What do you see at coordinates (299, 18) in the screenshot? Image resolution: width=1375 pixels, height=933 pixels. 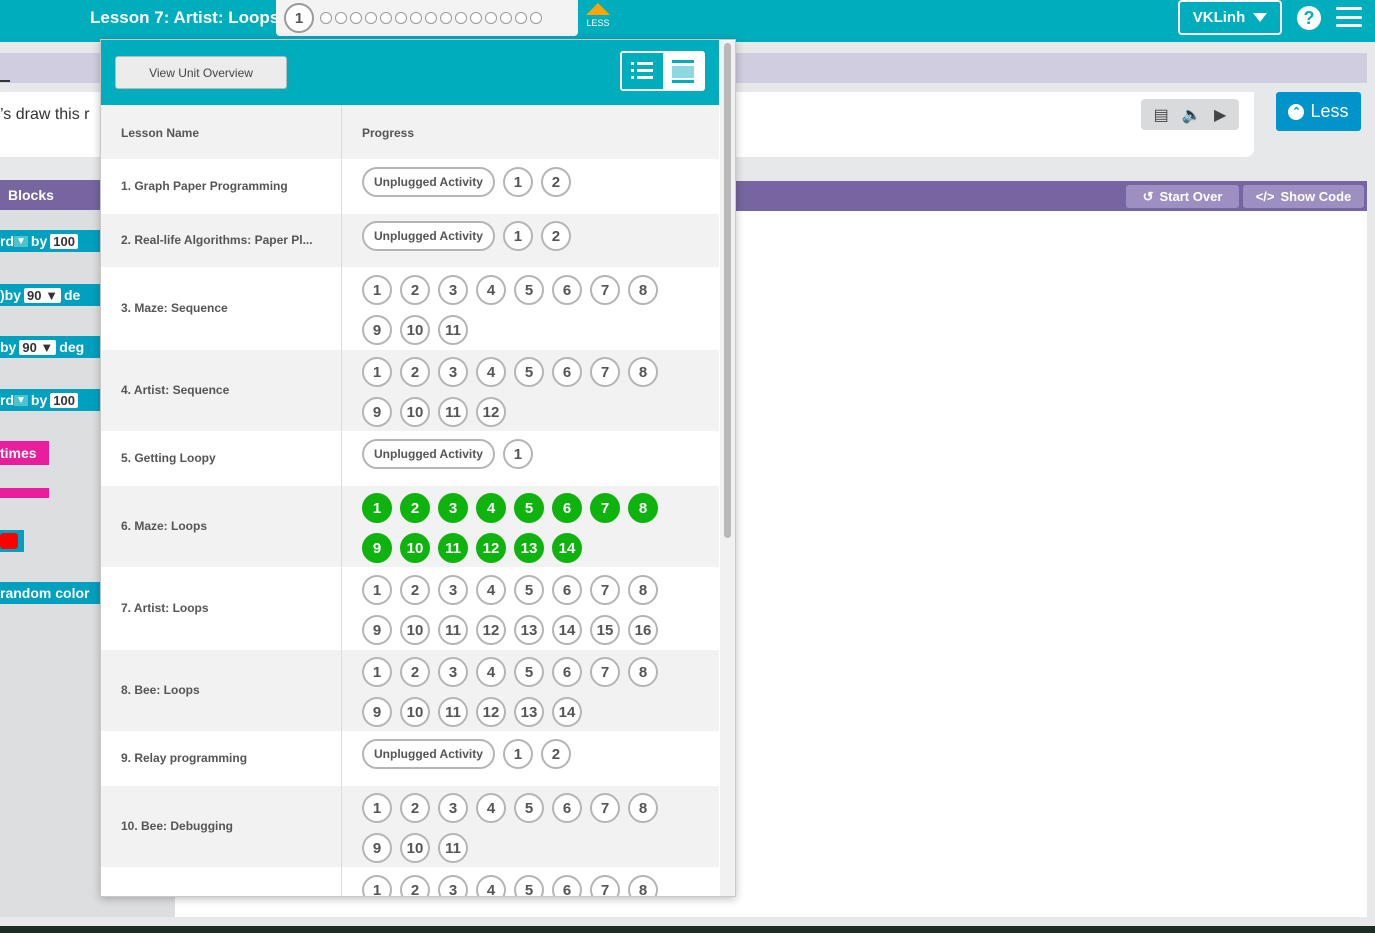 I see `current-level-bubble: 1` at bounding box center [299, 18].